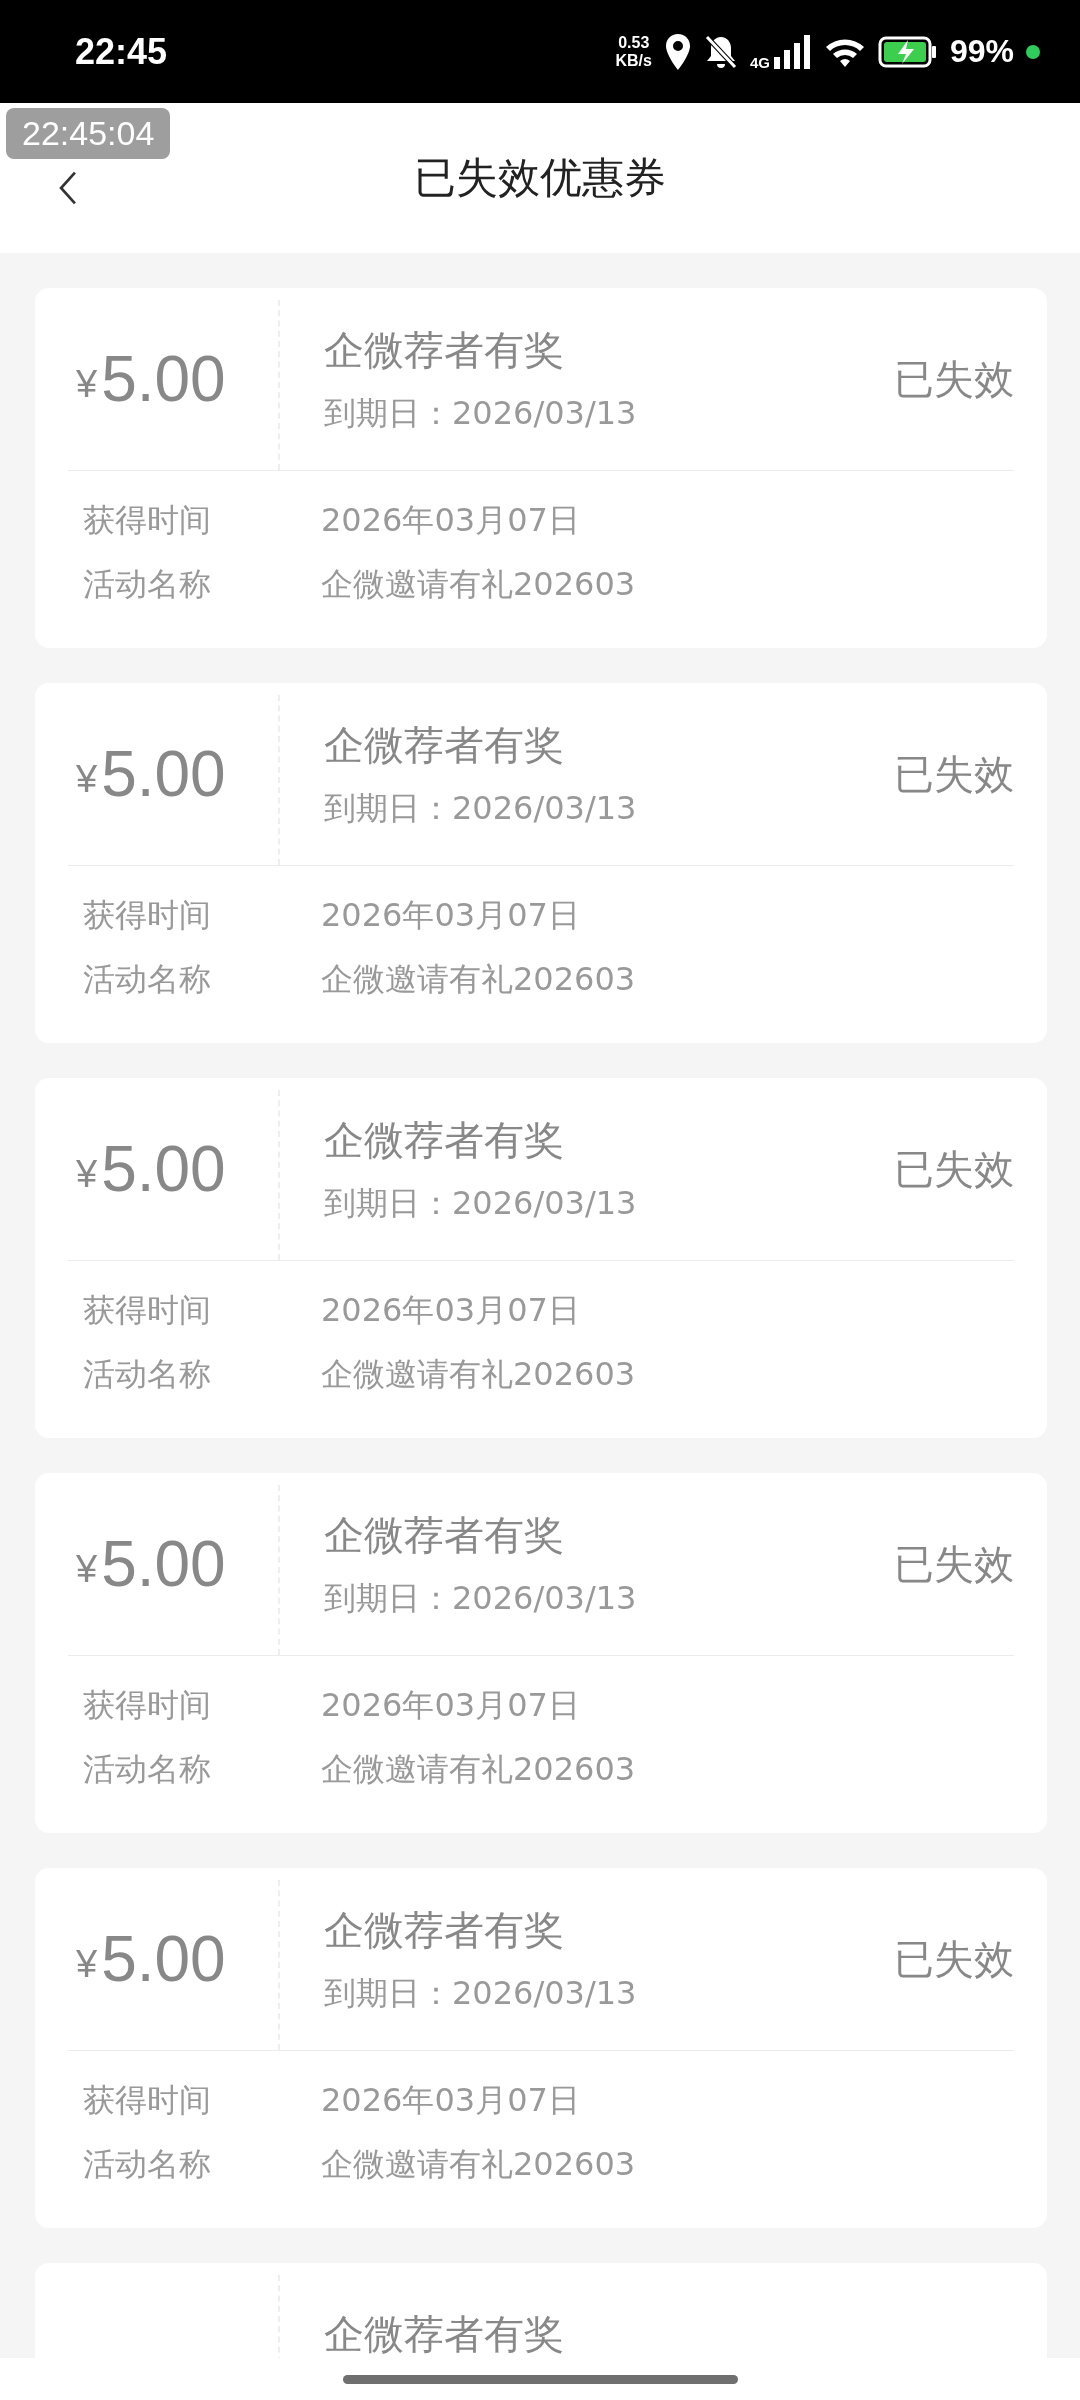 This screenshot has height=2400, width=1080. What do you see at coordinates (88, 133) in the screenshot?
I see `timestamp-badge: 22:45:04` at bounding box center [88, 133].